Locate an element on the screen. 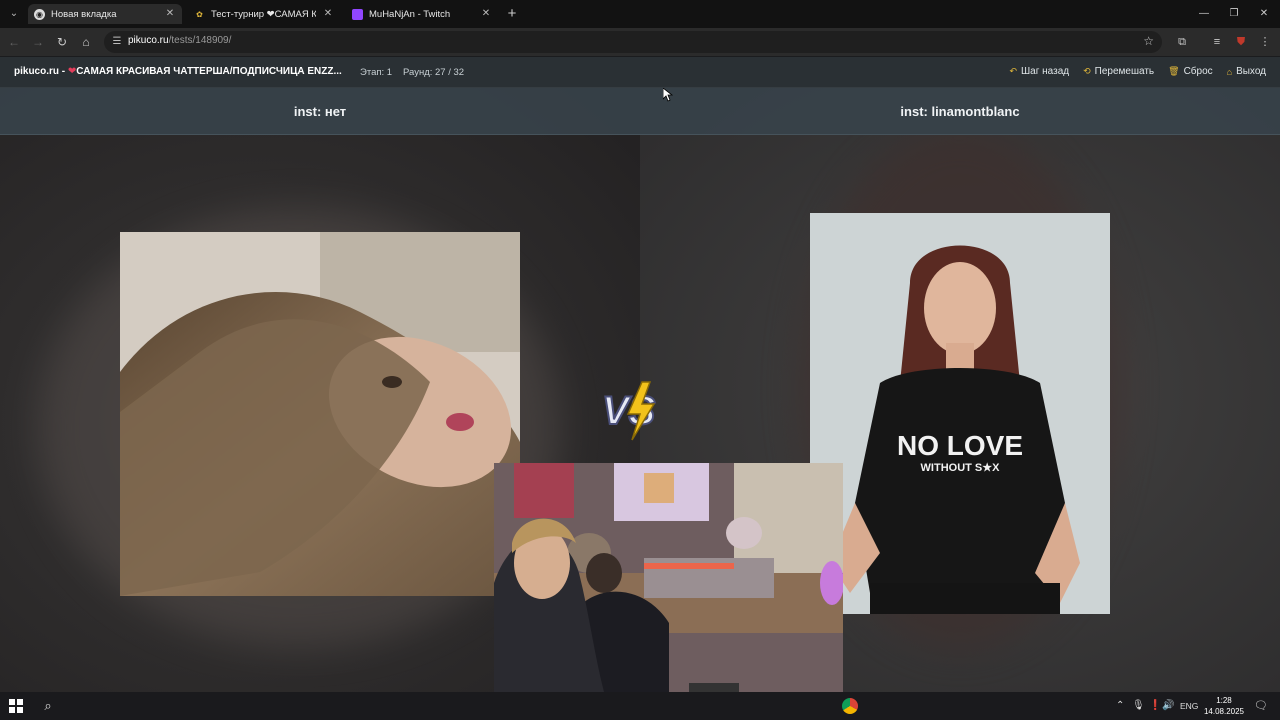  tray-overflow-chevron-icon: ⌃ is located at coordinates (1120, 706).